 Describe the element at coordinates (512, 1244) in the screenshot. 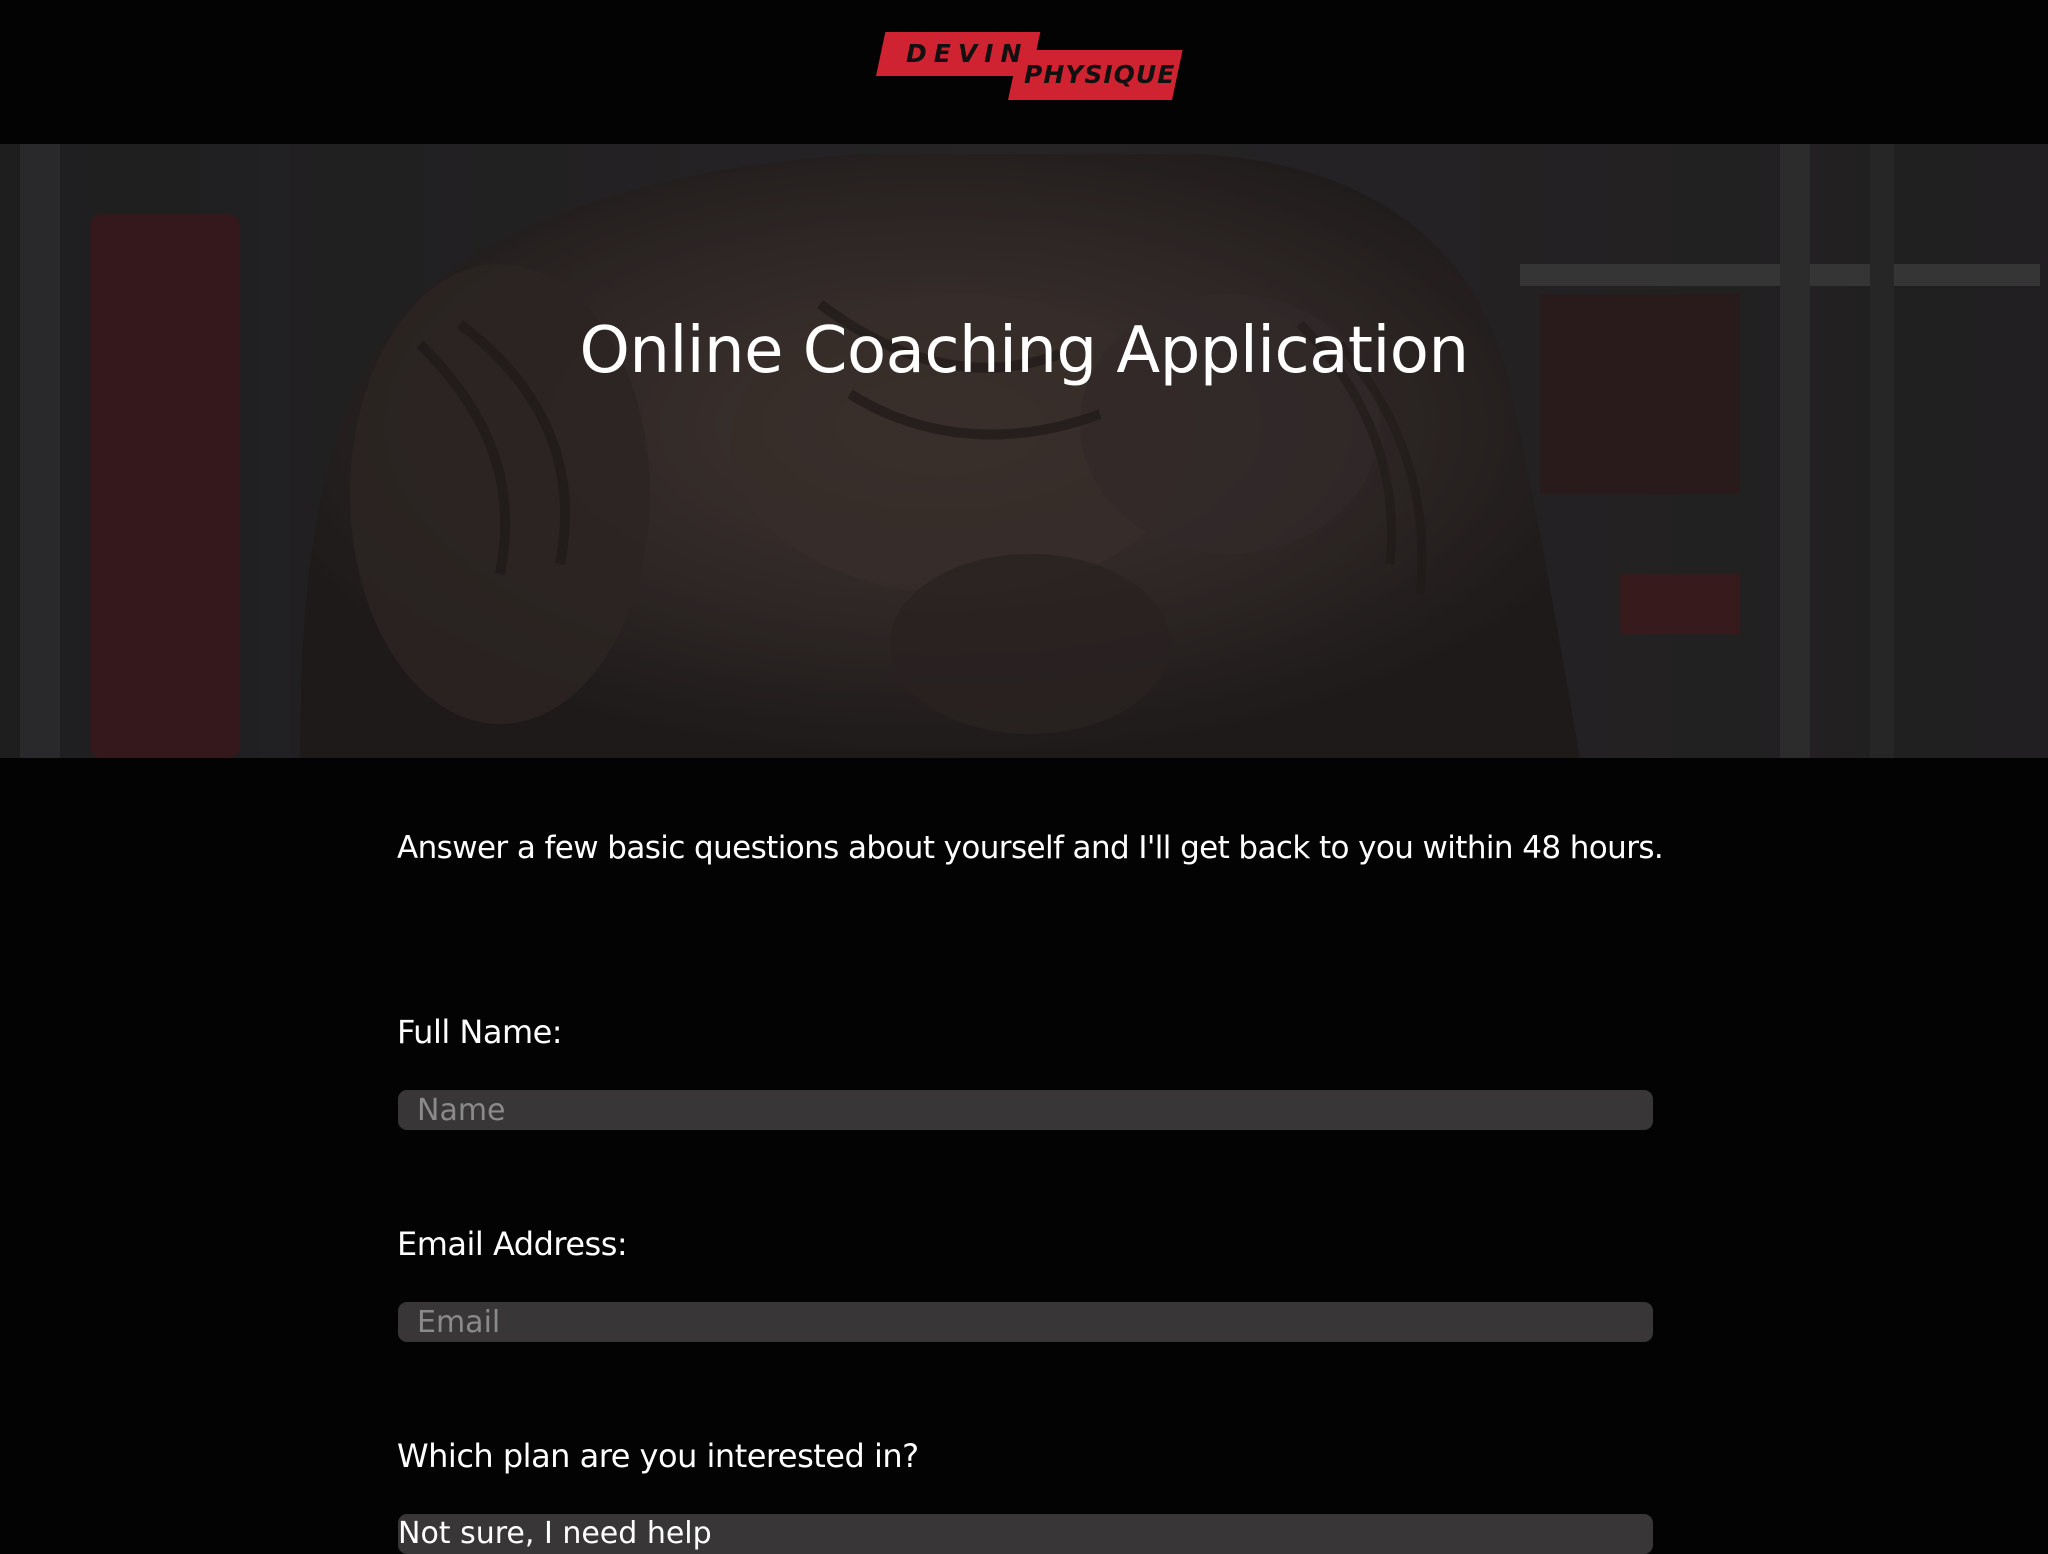

I see `email-label: Email Address:` at that location.